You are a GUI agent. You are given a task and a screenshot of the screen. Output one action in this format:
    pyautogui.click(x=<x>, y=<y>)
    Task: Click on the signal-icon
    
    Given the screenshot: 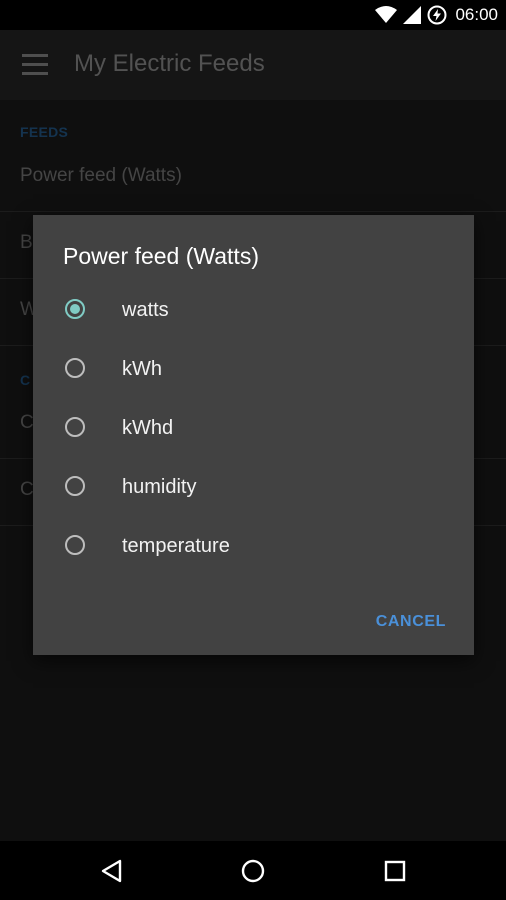 What is the action you would take?
    pyautogui.click(x=412, y=15)
    